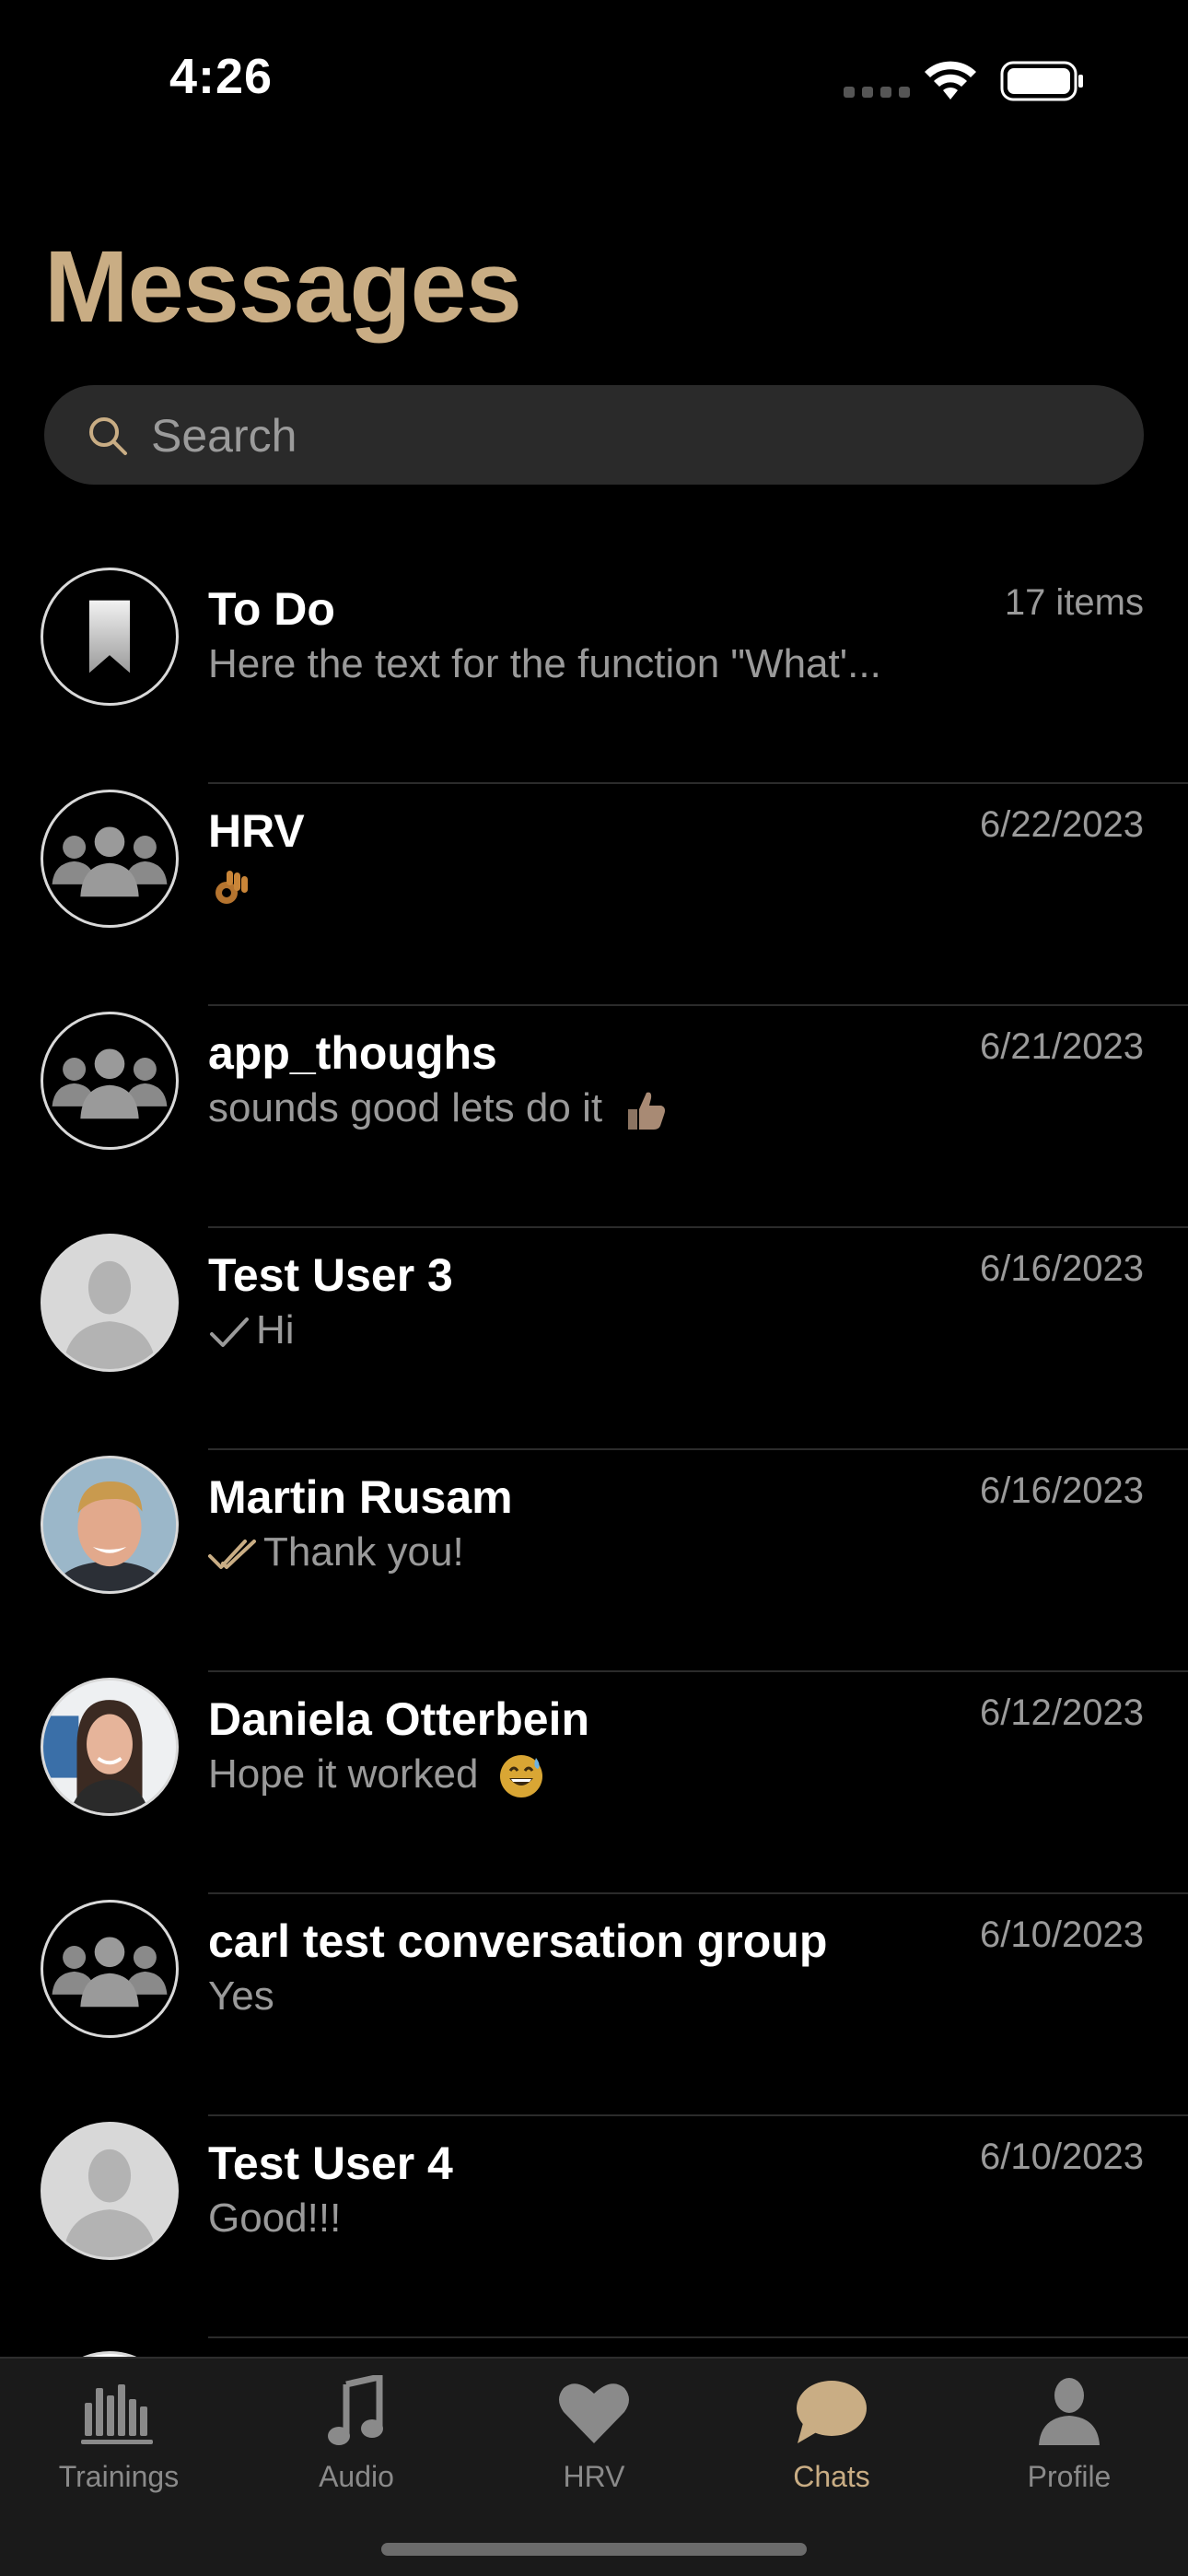 The height and width of the screenshot is (2576, 1188). Describe the element at coordinates (594, 1339) in the screenshot. I see `chat-row-test-user-3: Test User 3 Hi 6/16/2023` at that location.